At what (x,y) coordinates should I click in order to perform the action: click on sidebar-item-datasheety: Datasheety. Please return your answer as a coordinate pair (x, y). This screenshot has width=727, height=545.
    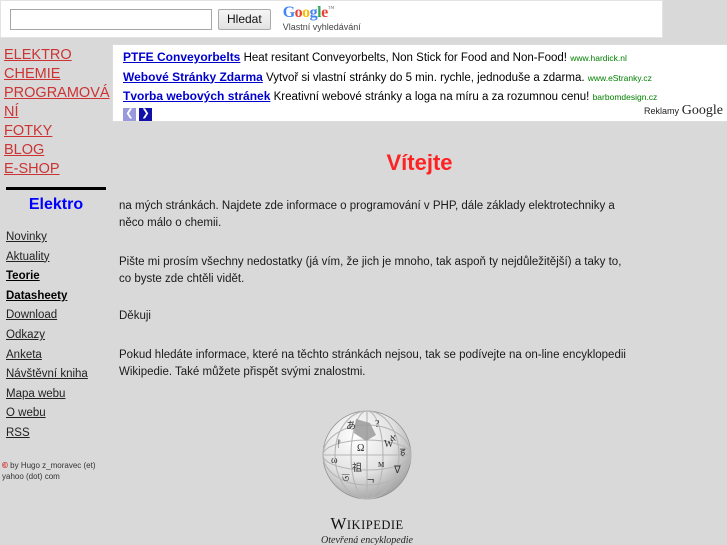
    Looking at the image, I should click on (59, 297).